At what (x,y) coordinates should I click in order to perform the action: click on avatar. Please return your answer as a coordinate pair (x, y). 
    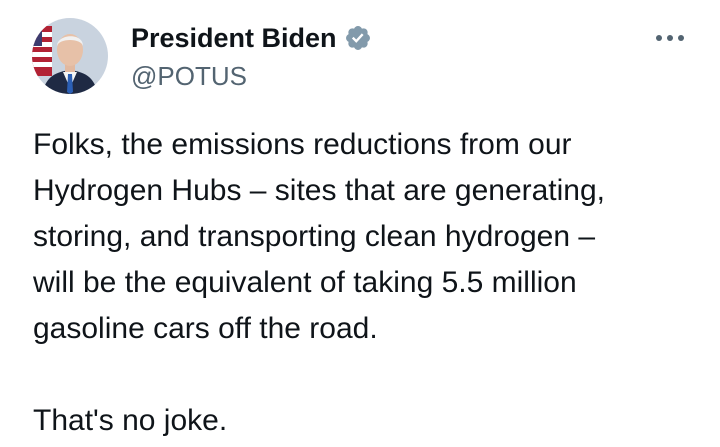
    Looking at the image, I should click on (70, 56).